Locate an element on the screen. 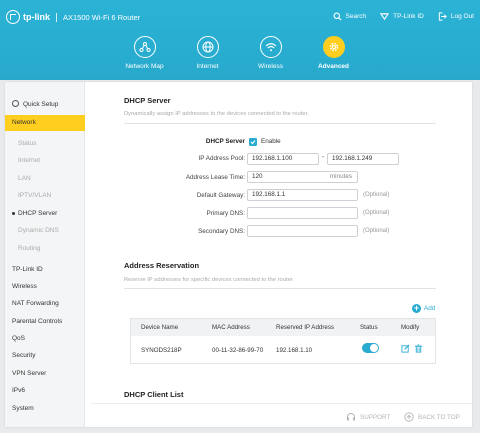 This screenshot has height=433, width=480. sidebar-item-vpn-server: VPN Server is located at coordinates (45, 374).